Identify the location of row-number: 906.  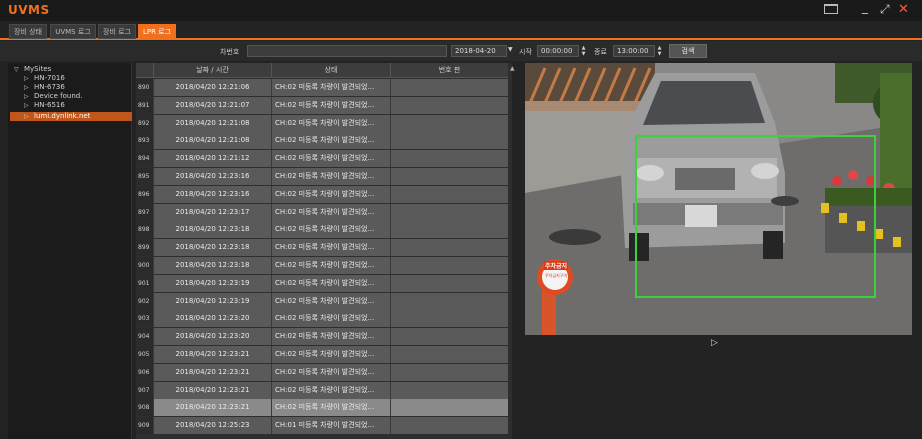
(144, 372).